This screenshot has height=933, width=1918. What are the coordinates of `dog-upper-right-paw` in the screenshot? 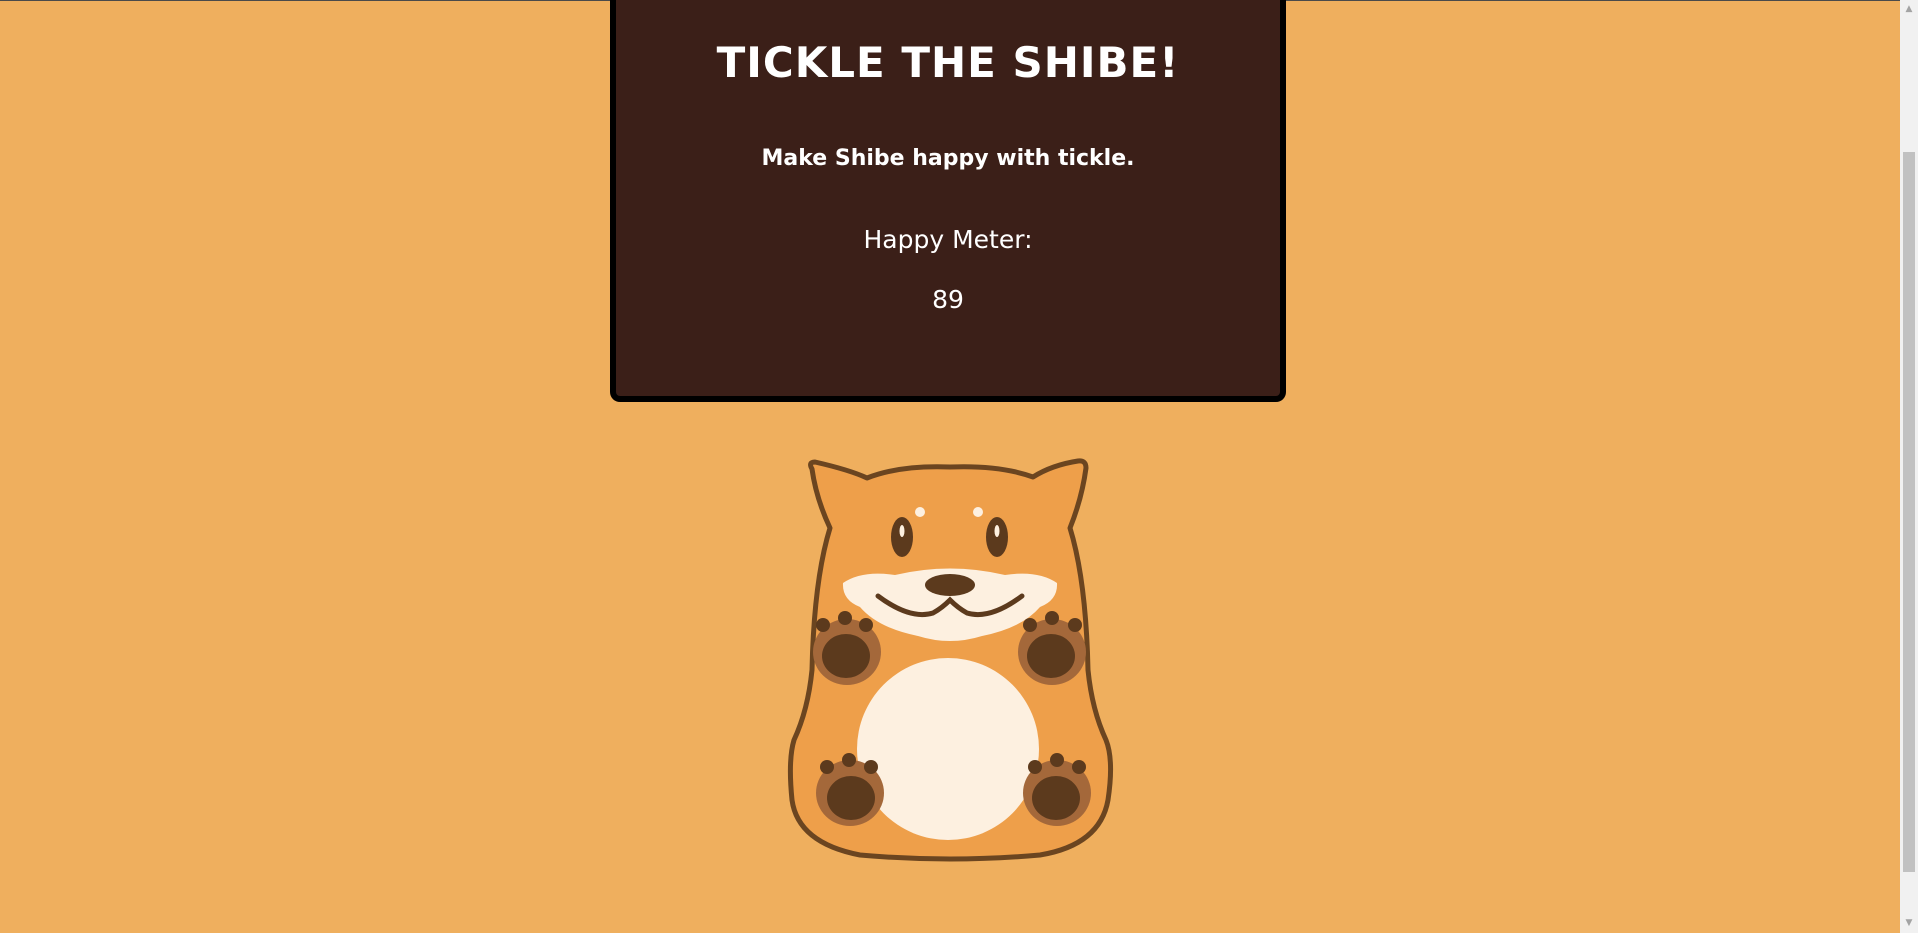 It's located at (1052, 648).